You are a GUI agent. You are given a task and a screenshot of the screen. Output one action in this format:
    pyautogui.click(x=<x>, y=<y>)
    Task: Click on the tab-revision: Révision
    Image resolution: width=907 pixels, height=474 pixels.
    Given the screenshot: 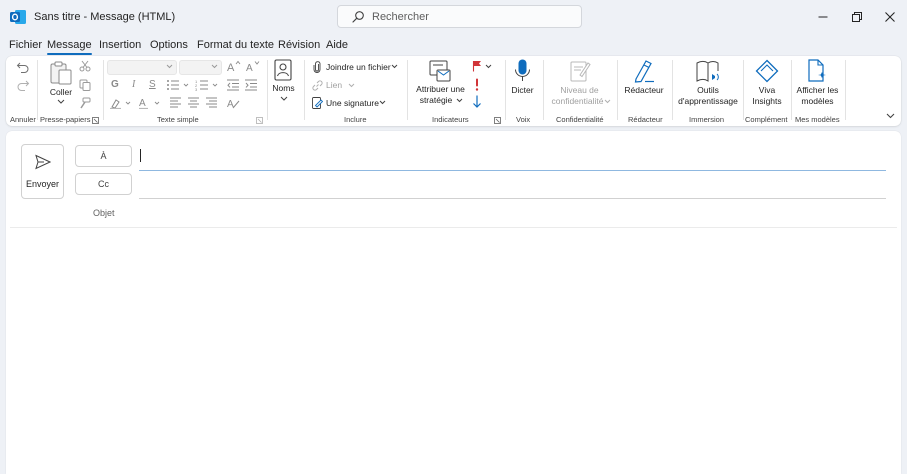 What is the action you would take?
    pyautogui.click(x=299, y=45)
    